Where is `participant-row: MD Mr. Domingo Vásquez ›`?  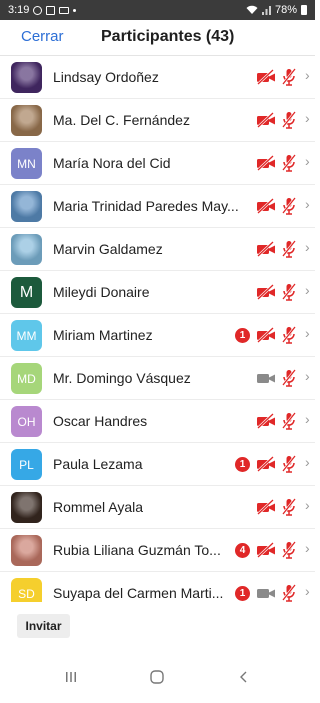 participant-row: MD Mr. Domingo Vásquez › is located at coordinates (157, 378).